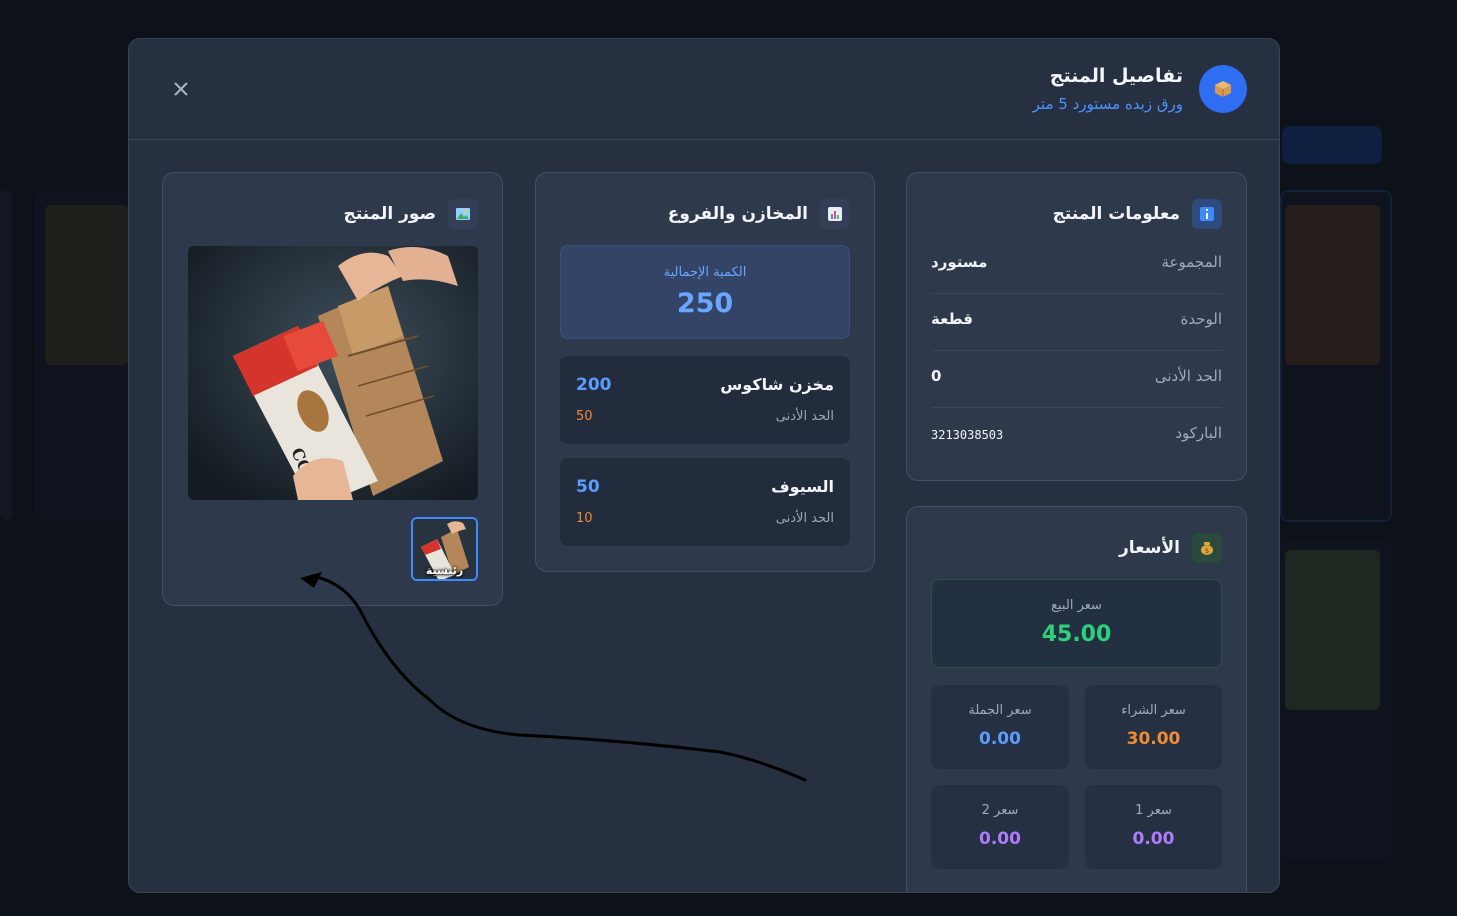 The height and width of the screenshot is (916, 1457). Describe the element at coordinates (1116, 76) in the screenshot. I see `modal-title: تفاصيل المنتج` at that location.